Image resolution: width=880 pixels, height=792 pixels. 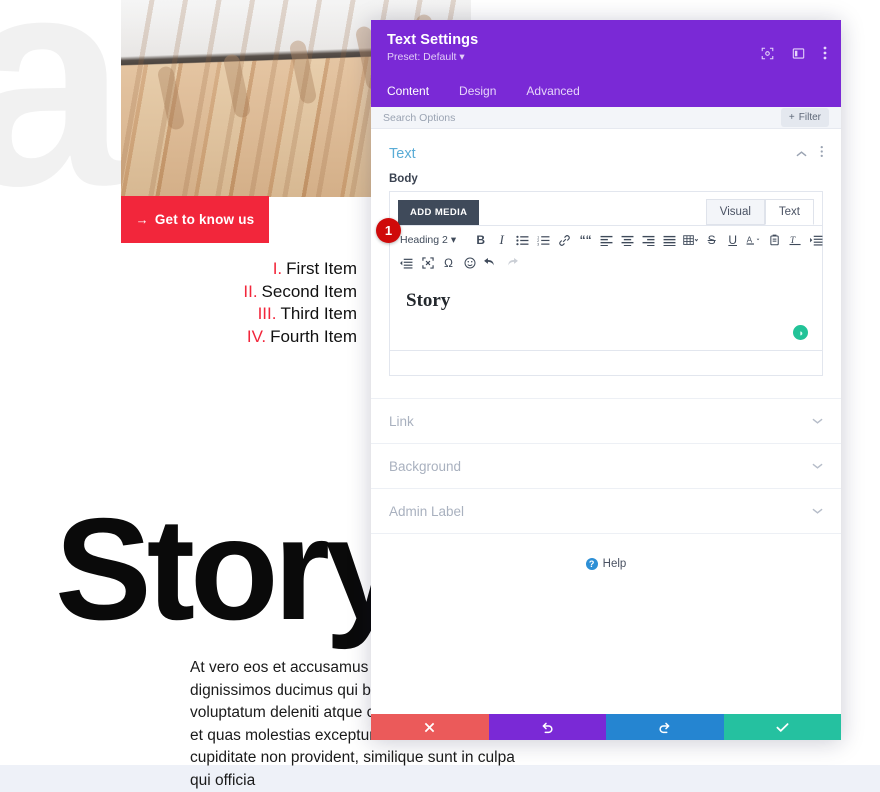 I want to click on chevron-down-icon: ▾, so click(x=453, y=240).